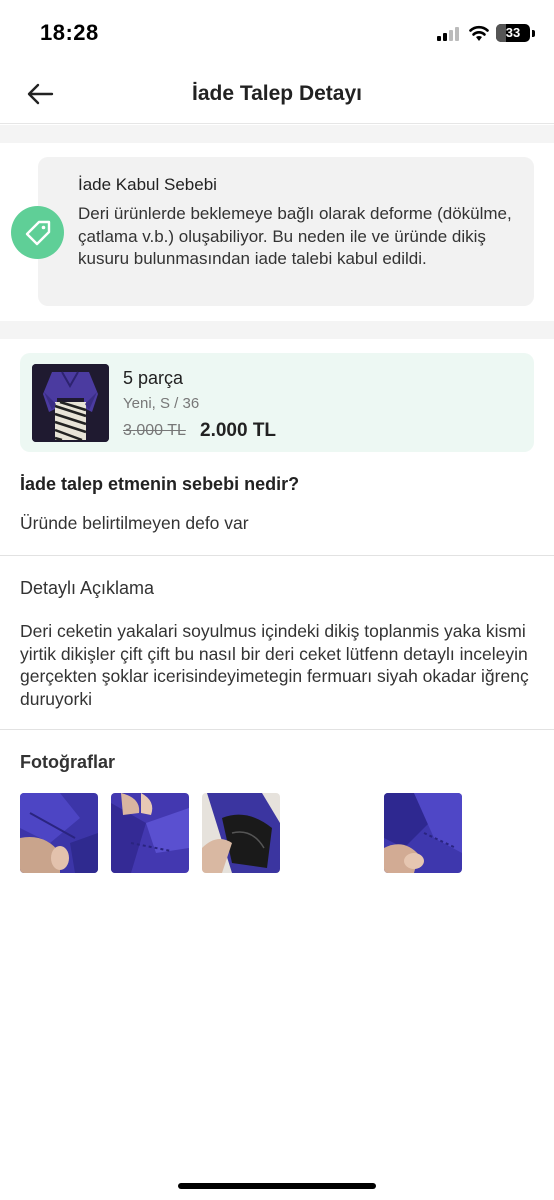  I want to click on product-image, so click(70, 403).